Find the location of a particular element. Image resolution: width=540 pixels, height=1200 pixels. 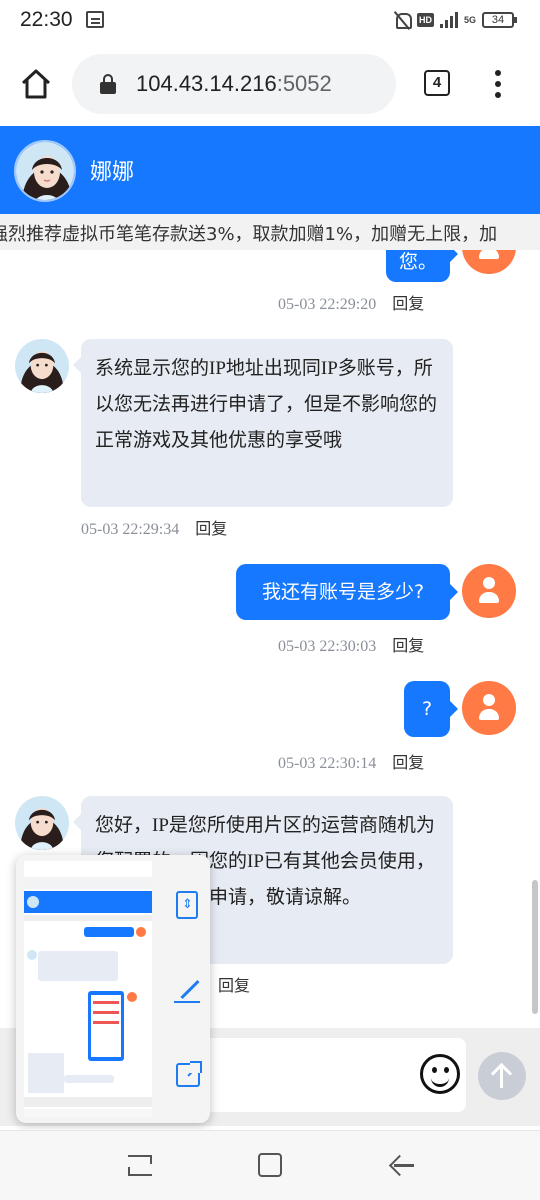

bell-off-icon is located at coordinates (402, 20).